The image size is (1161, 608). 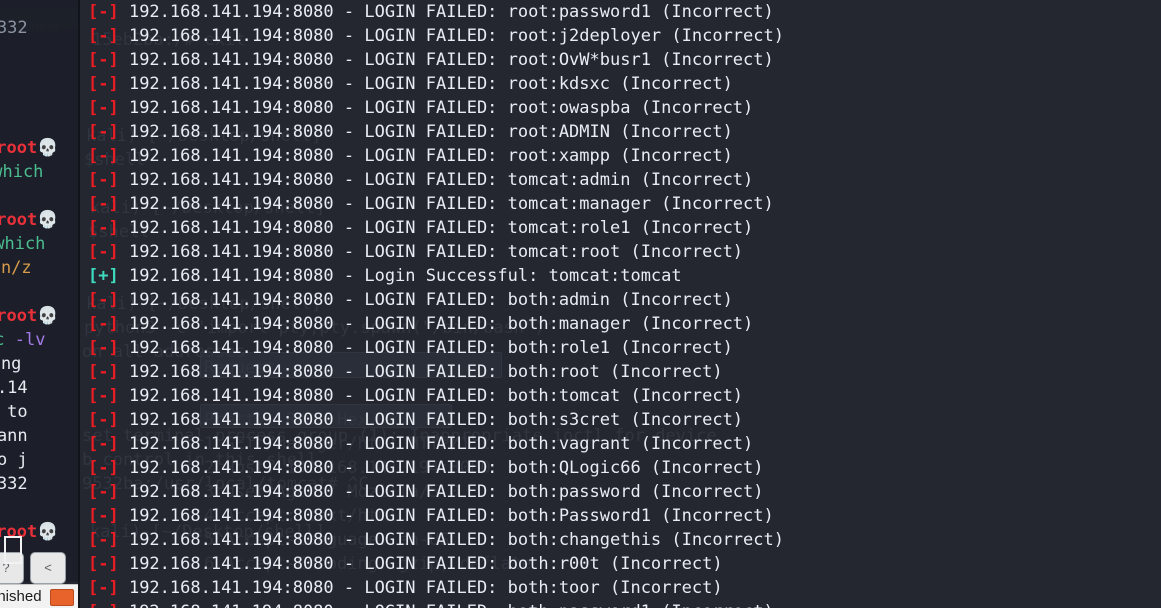 What do you see at coordinates (23, 340) in the screenshot?
I see `bgterm-line: nc -lv` at bounding box center [23, 340].